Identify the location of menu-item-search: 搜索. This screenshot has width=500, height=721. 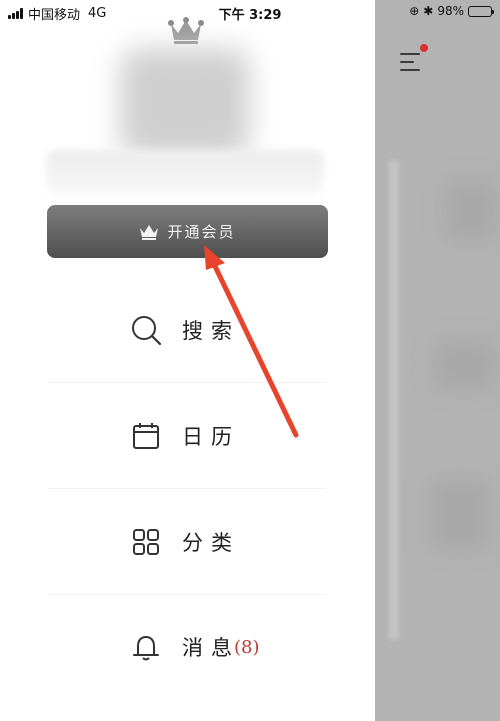
(228, 330).